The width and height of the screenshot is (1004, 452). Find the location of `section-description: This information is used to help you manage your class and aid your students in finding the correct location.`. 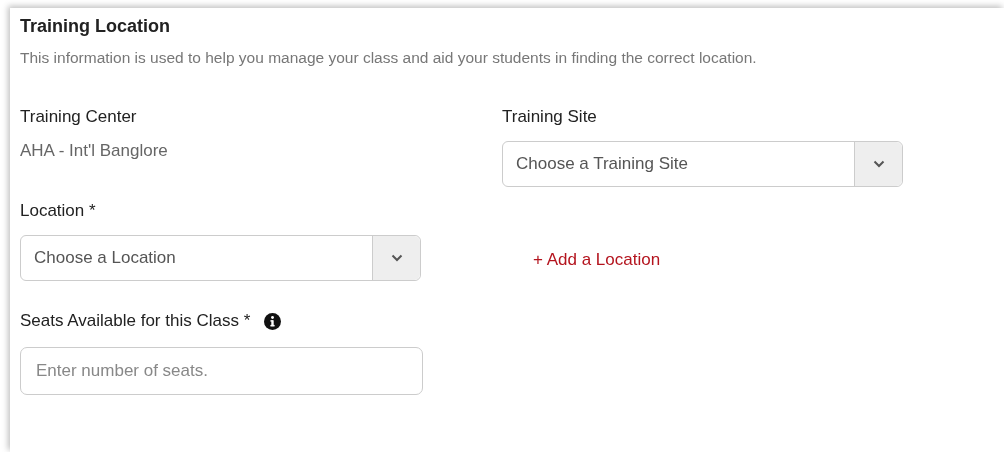

section-description: This information is used to help you manage your class and aid your students in finding the correct location. is located at coordinates (389, 58).